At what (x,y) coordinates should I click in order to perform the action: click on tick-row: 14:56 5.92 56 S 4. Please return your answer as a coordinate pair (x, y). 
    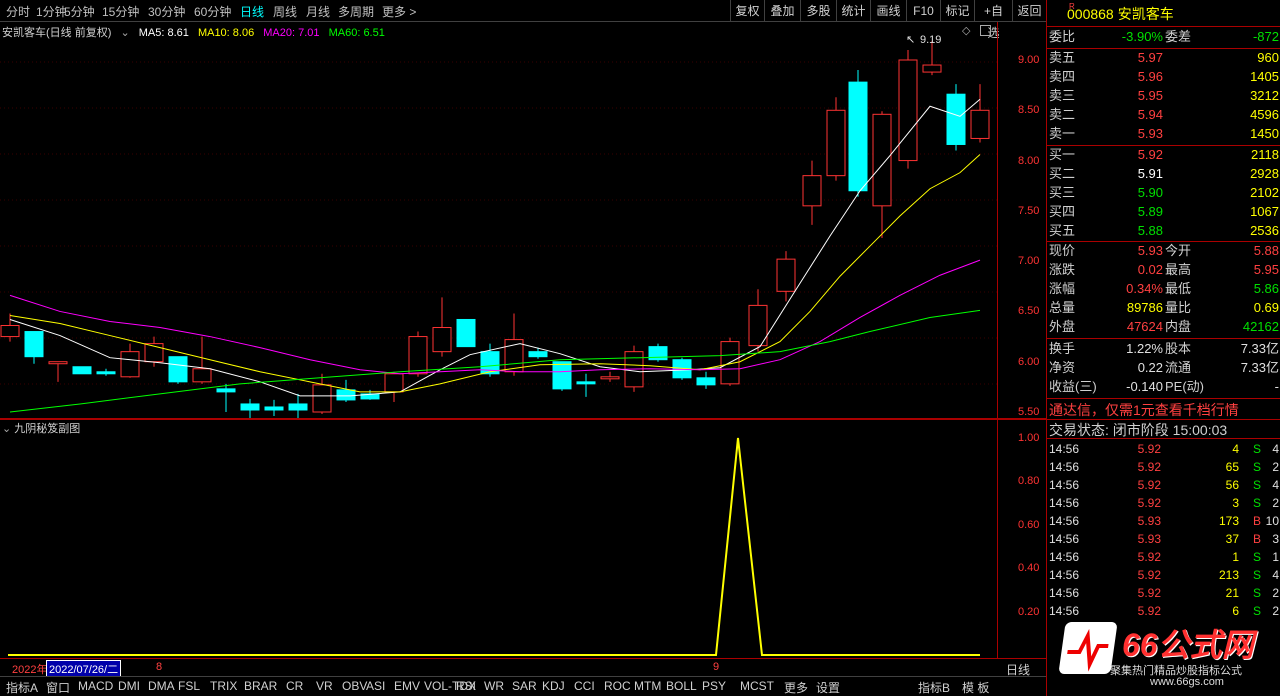
    Looking at the image, I should click on (1163, 485).